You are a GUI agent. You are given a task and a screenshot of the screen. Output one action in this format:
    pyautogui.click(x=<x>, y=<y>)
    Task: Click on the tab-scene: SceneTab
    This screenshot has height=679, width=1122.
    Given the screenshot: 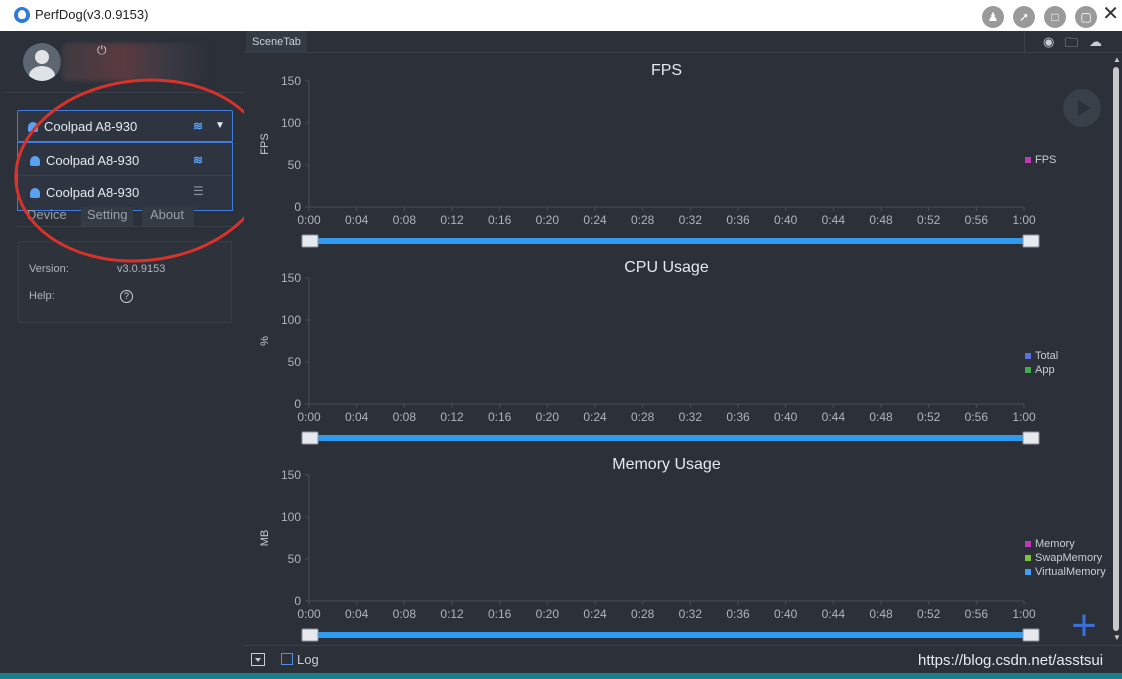 What is the action you would take?
    pyautogui.click(x=276, y=42)
    